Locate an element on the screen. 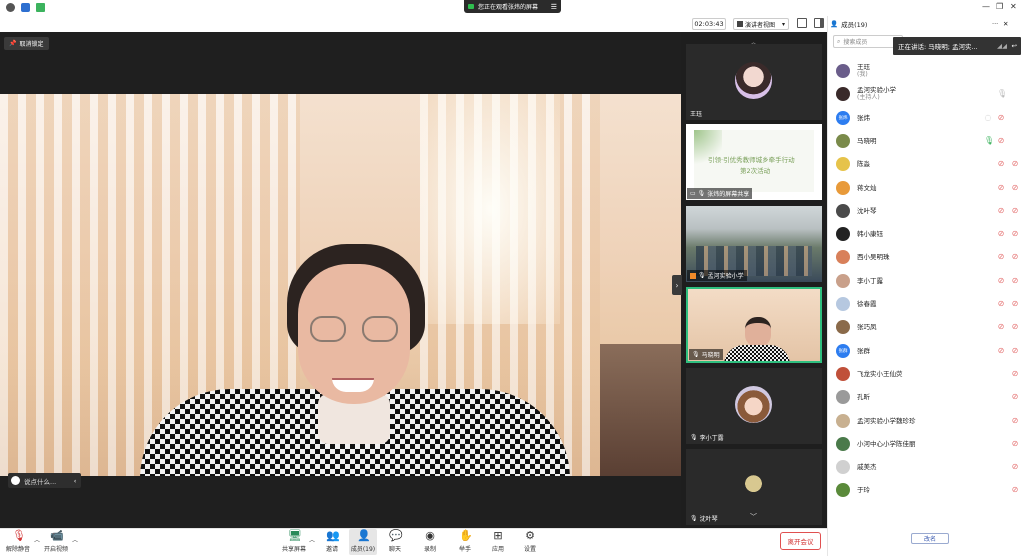  close-icon: ✕ is located at coordinates (1013, 6).